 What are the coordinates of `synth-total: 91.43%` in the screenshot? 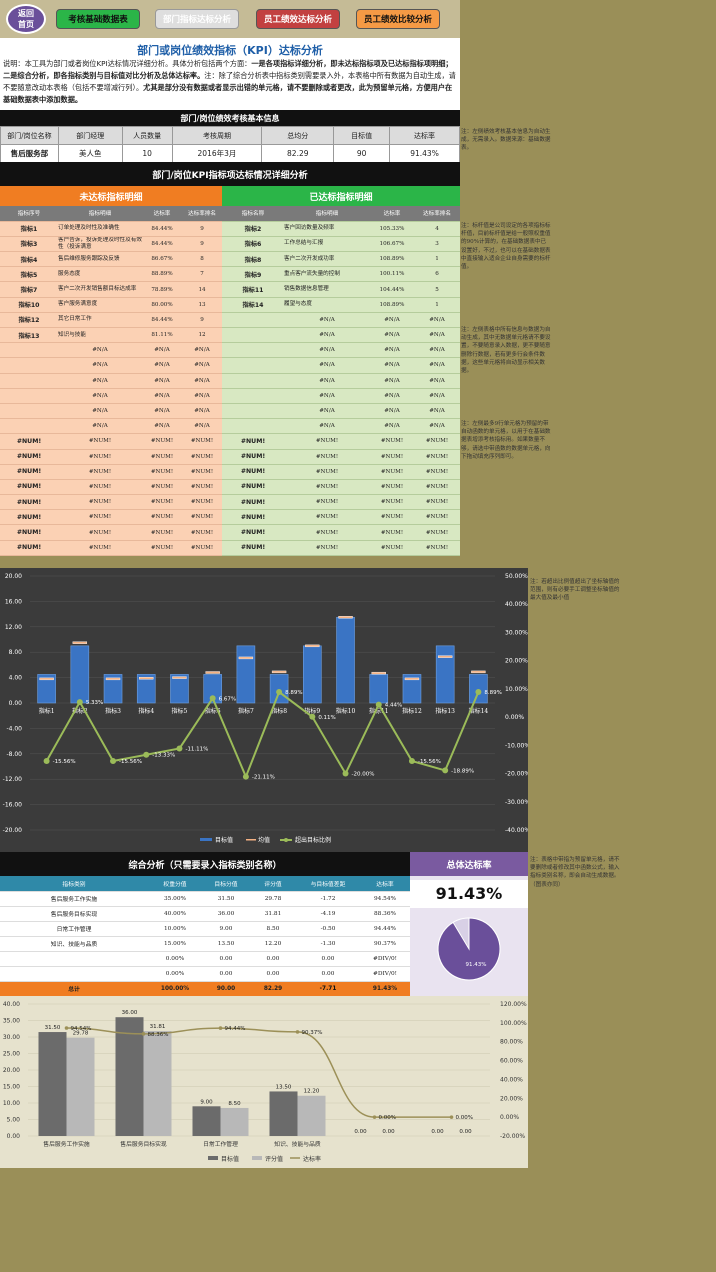 It's located at (385, 988).